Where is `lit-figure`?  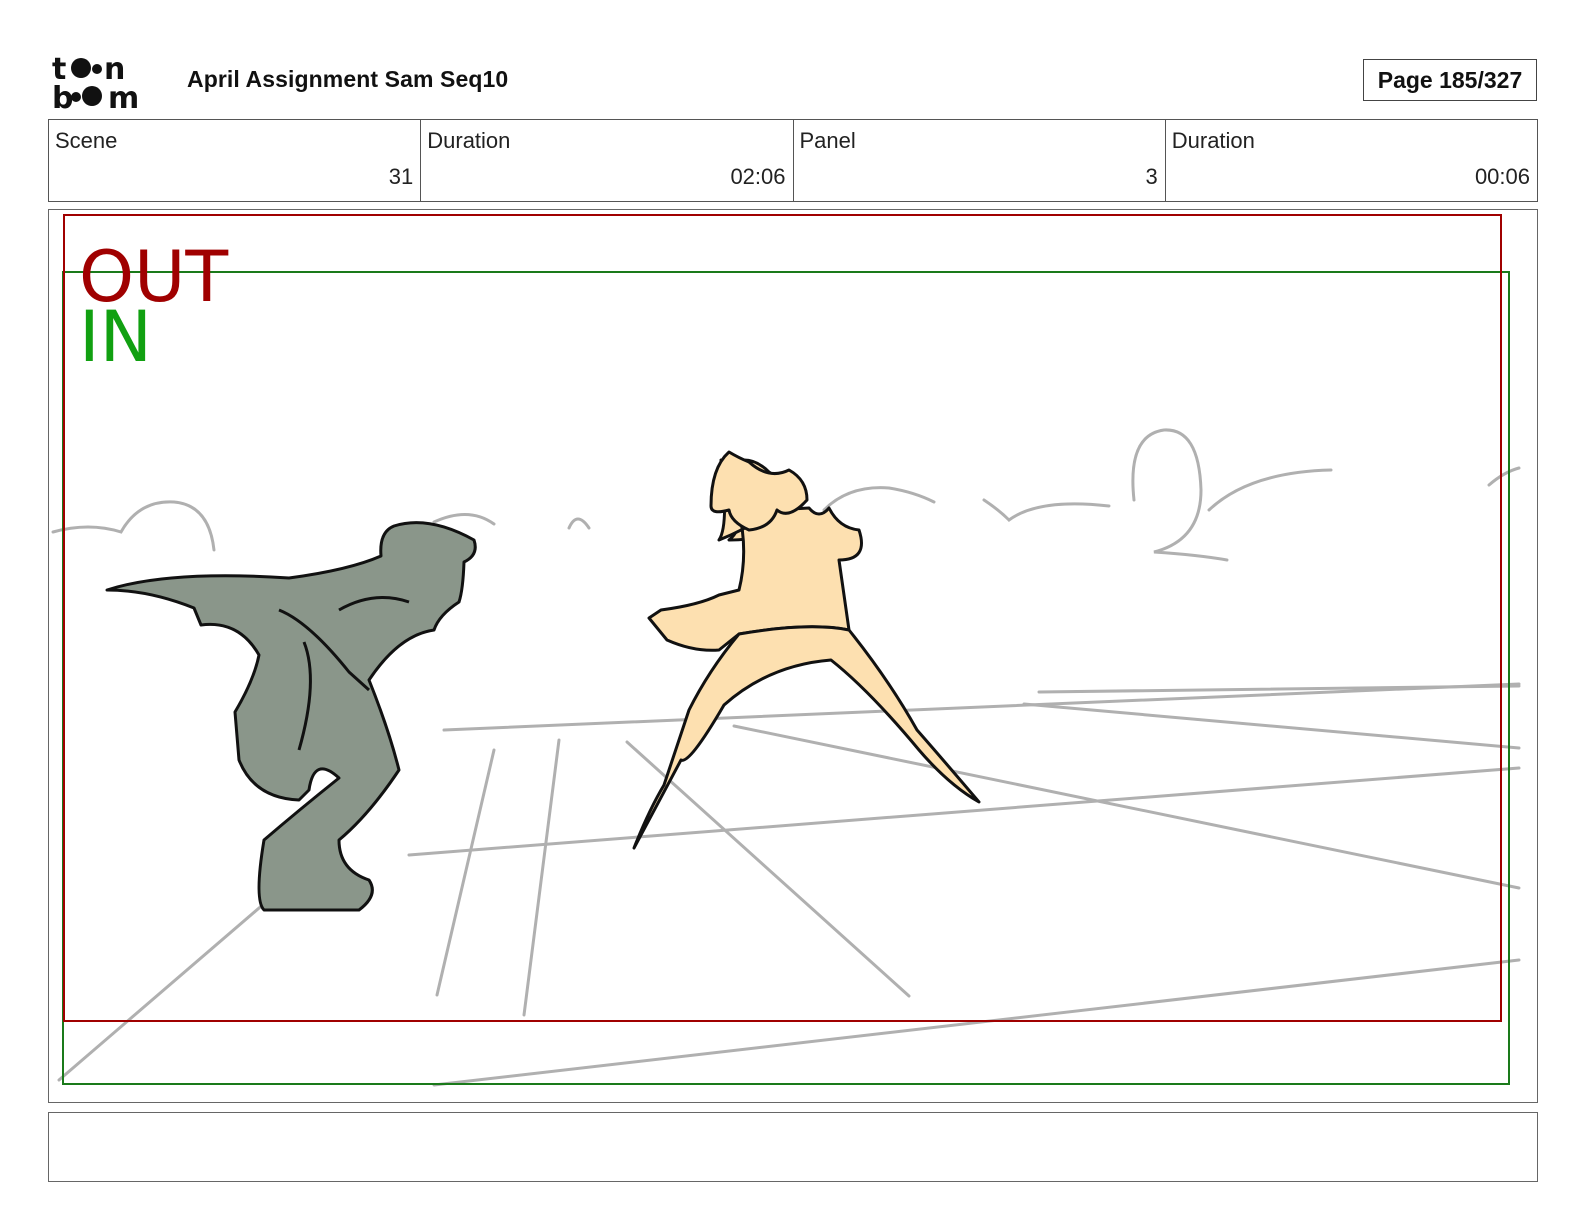
lit-figure is located at coordinates (806, 650).